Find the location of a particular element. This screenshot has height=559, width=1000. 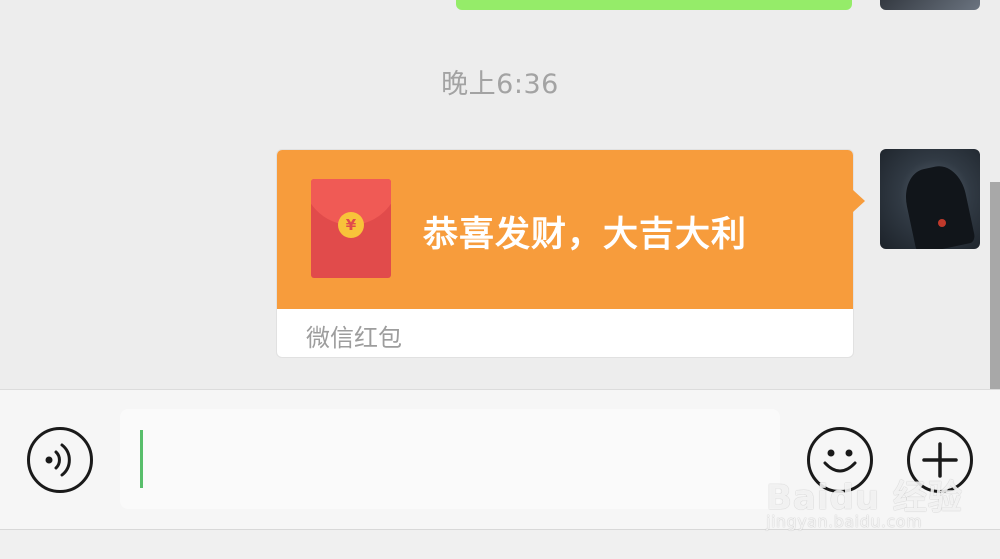

previous-message-bubble is located at coordinates (654, 5).